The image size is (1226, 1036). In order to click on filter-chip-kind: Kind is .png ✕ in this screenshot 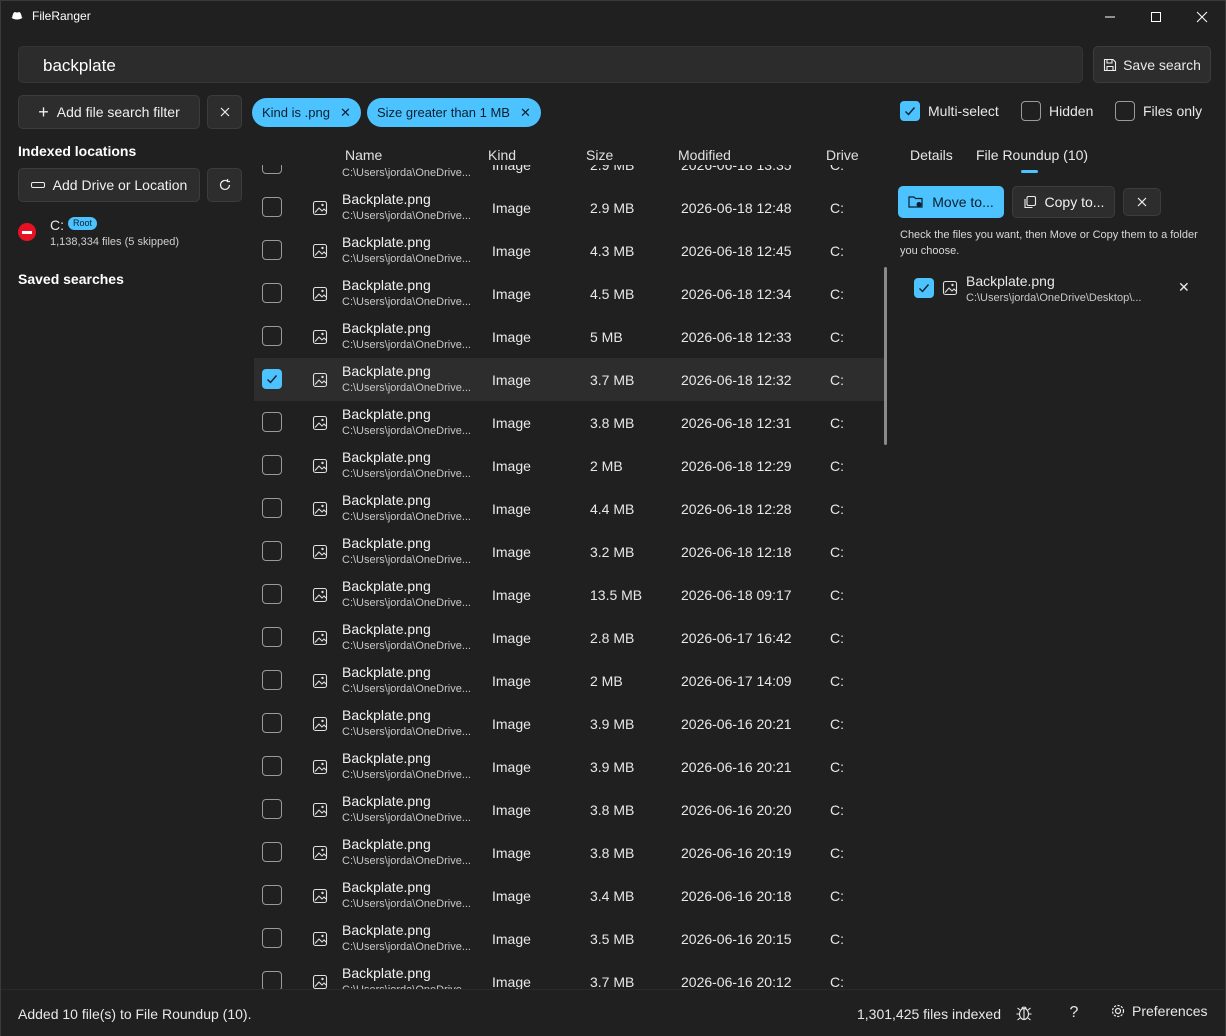, I will do `click(306, 112)`.